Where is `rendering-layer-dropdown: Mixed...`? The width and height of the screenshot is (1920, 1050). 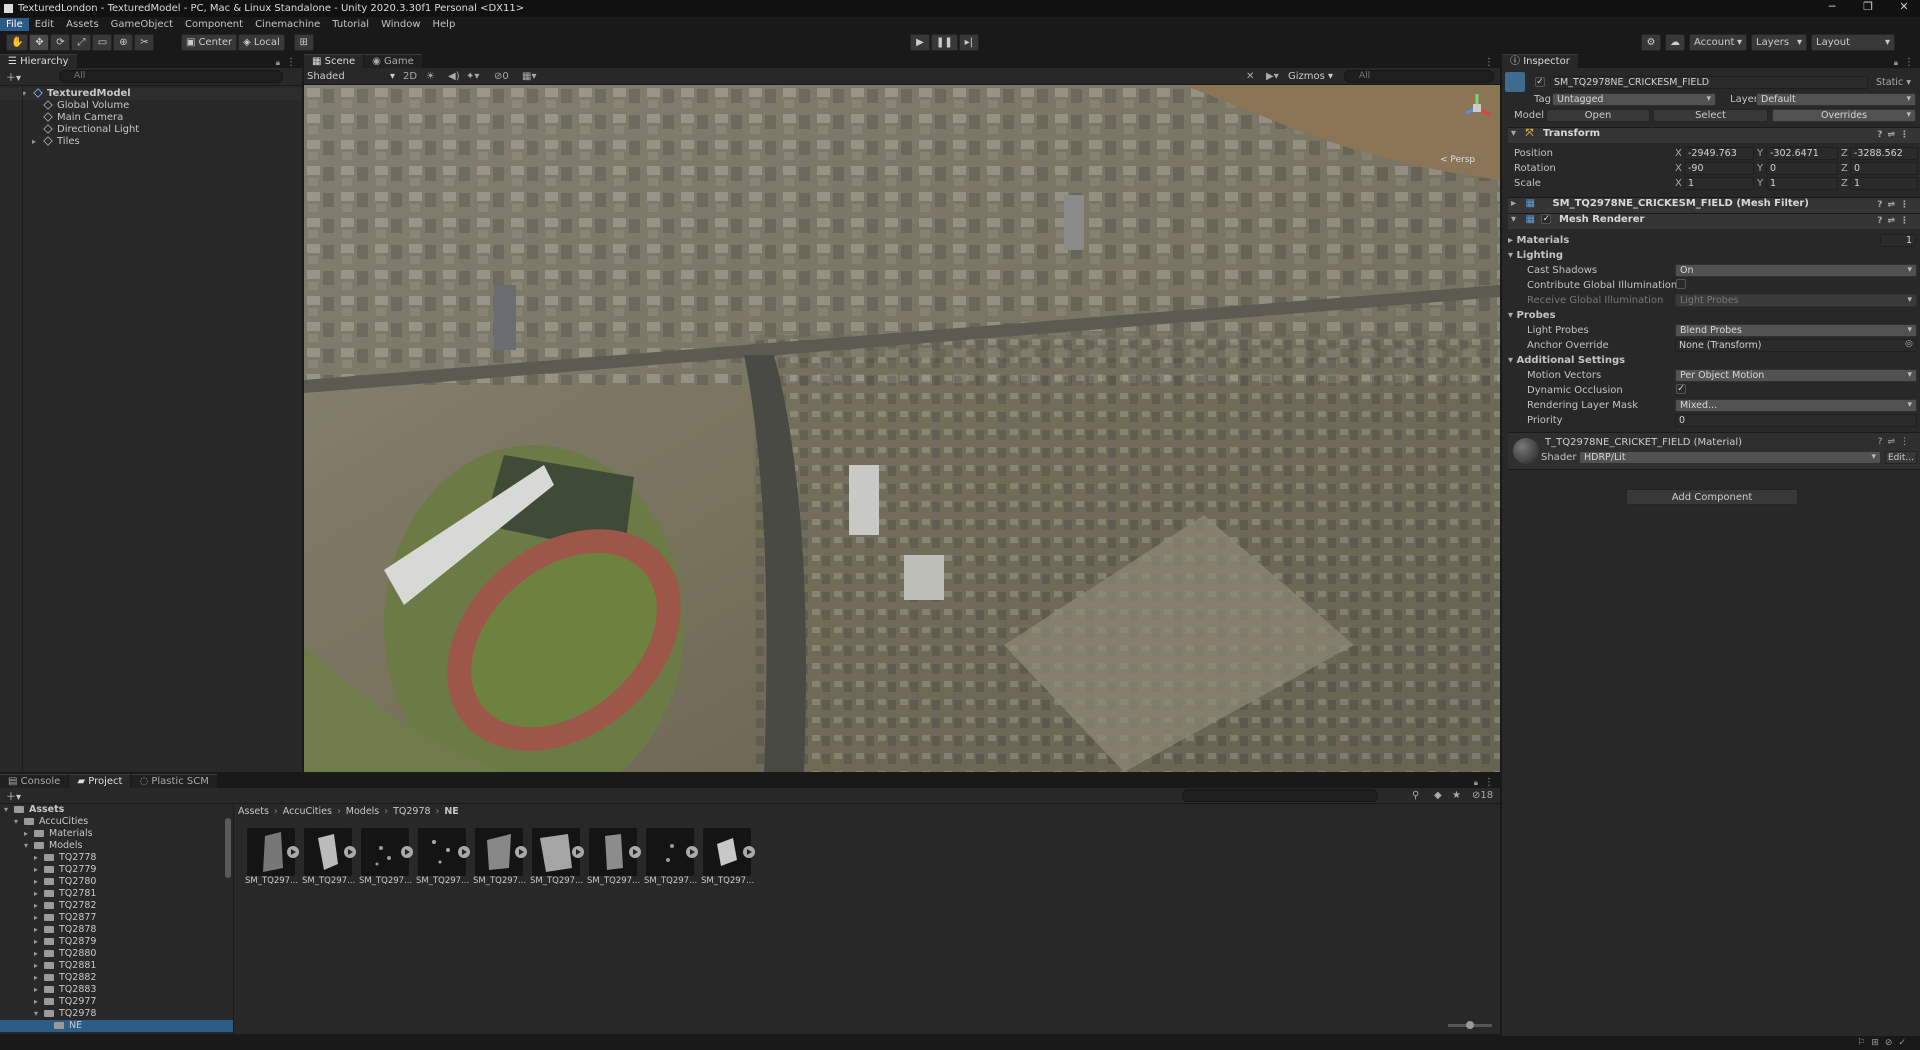 rendering-layer-dropdown: Mixed... is located at coordinates (1796, 405).